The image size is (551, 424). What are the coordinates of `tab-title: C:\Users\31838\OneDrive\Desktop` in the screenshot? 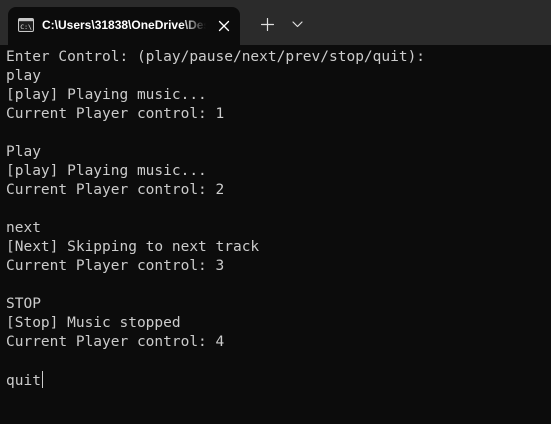 It's located at (124, 25).